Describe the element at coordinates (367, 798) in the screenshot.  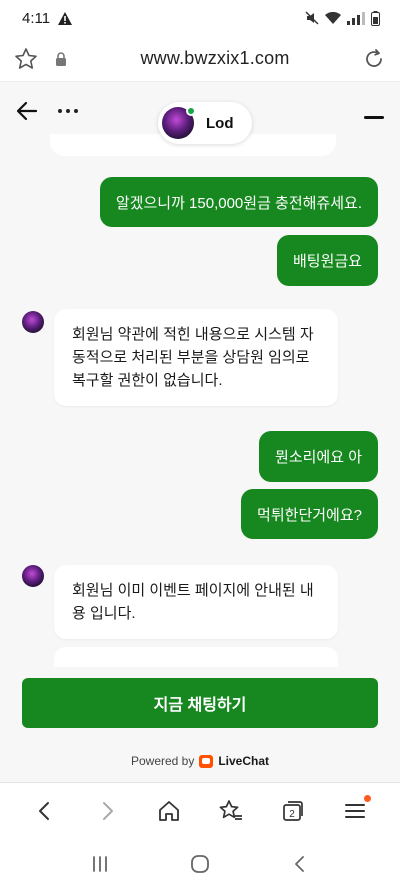
I see `menu-notification-dot` at that location.